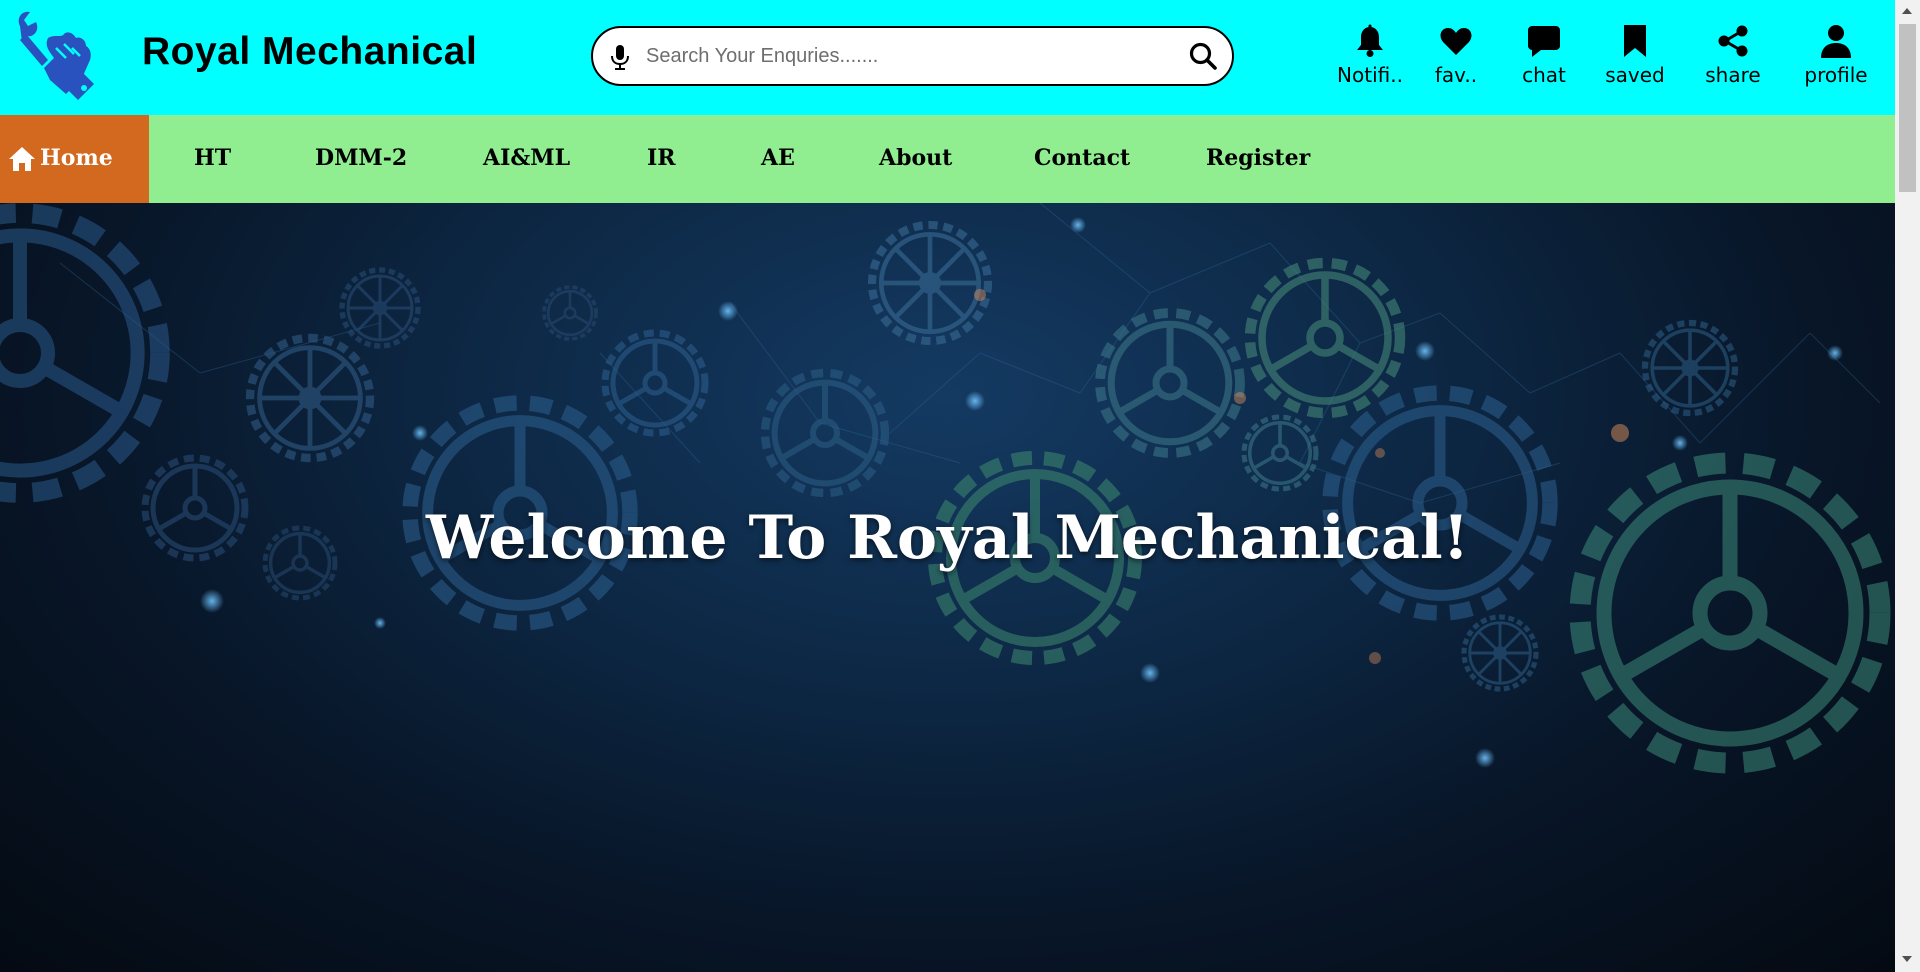  Describe the element at coordinates (1544, 58) in the screenshot. I see `chat-button: chat` at that location.